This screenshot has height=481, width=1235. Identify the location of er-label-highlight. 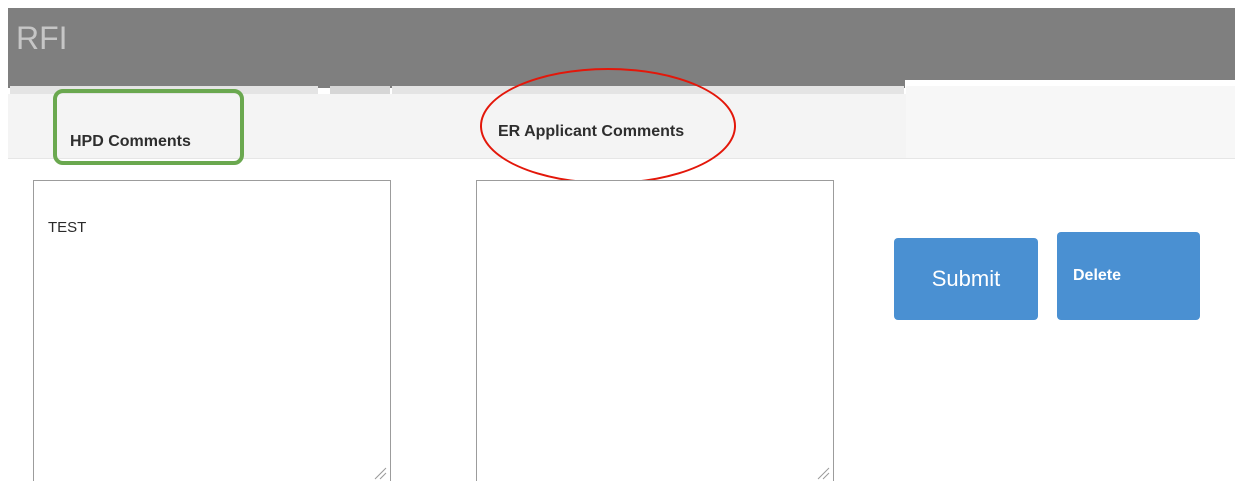
(608, 126).